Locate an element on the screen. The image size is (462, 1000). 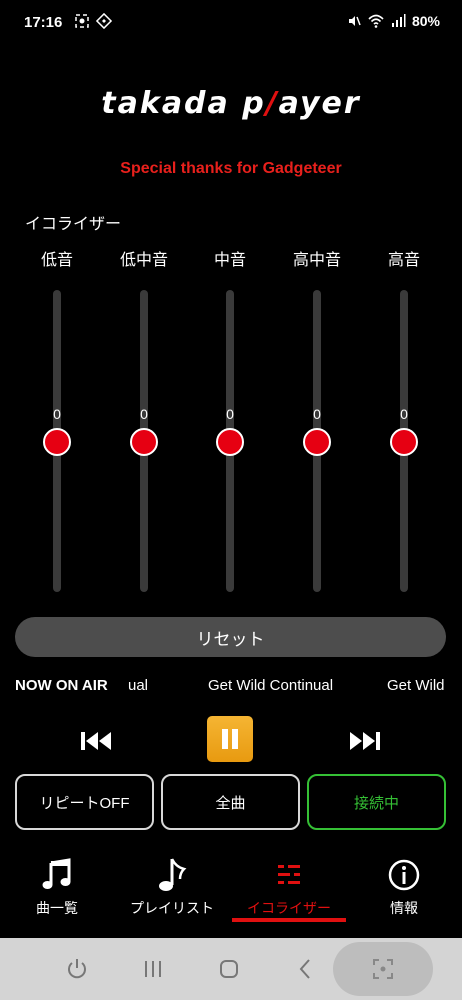
marquee-text: ual is located at coordinates (138, 685).